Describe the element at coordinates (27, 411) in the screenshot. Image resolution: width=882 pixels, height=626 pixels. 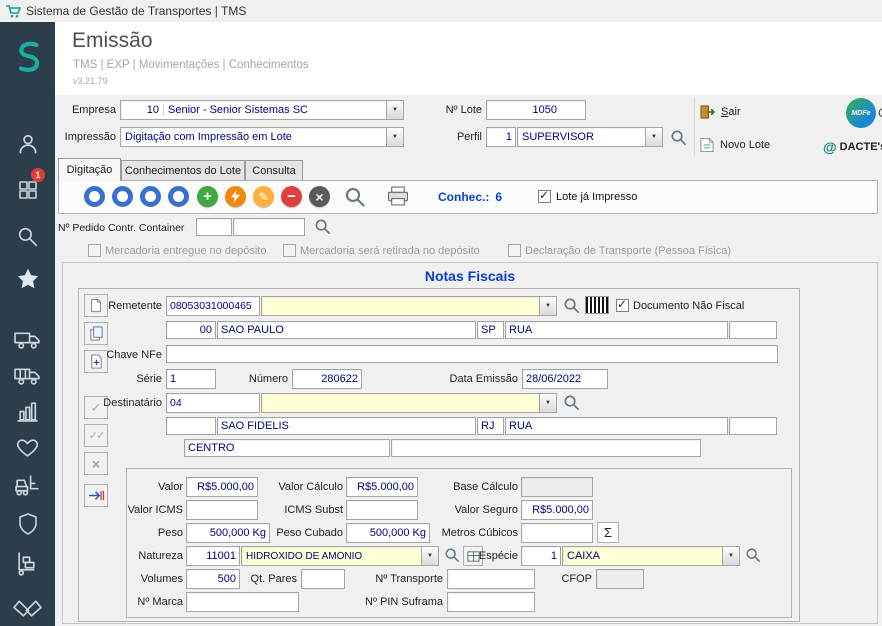
I see `sidebar-item-statistics` at that location.